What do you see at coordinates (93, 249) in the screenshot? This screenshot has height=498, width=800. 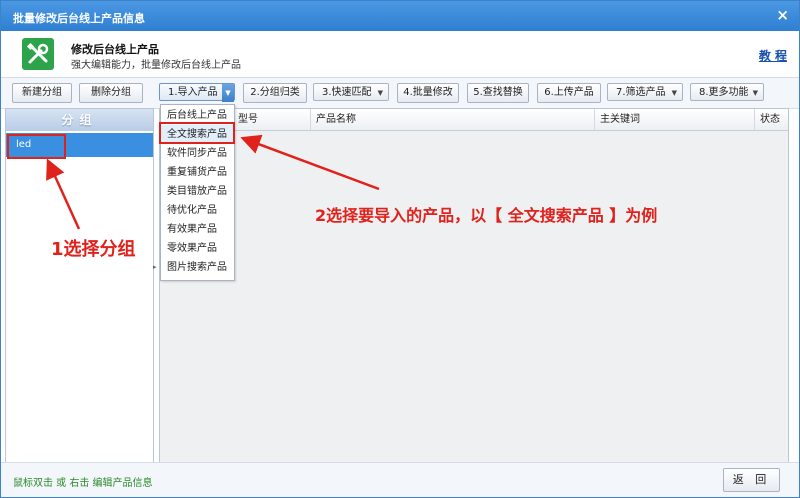 I see `annotation-step1: 1选择分组` at bounding box center [93, 249].